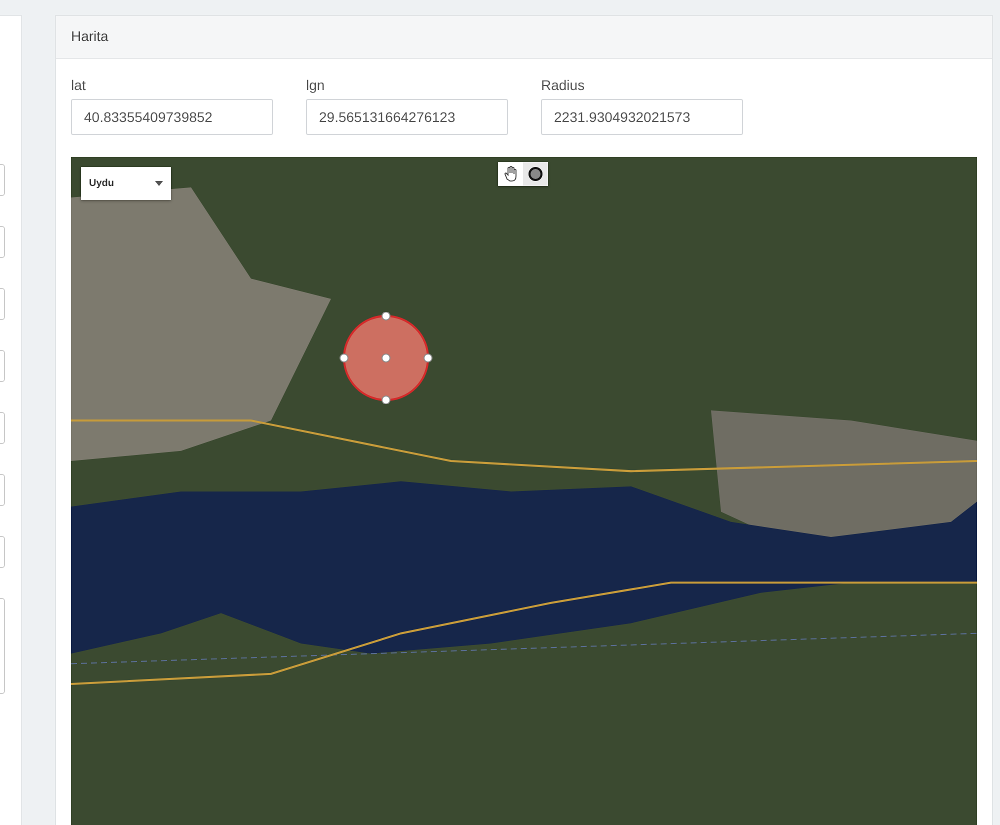  I want to click on field-label: Radius, so click(563, 85).